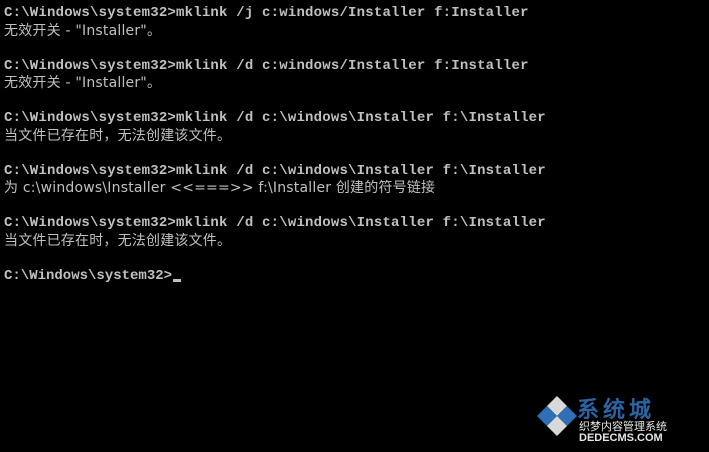  I want to click on watermark-url: DEDECMS.COM, so click(621, 438).